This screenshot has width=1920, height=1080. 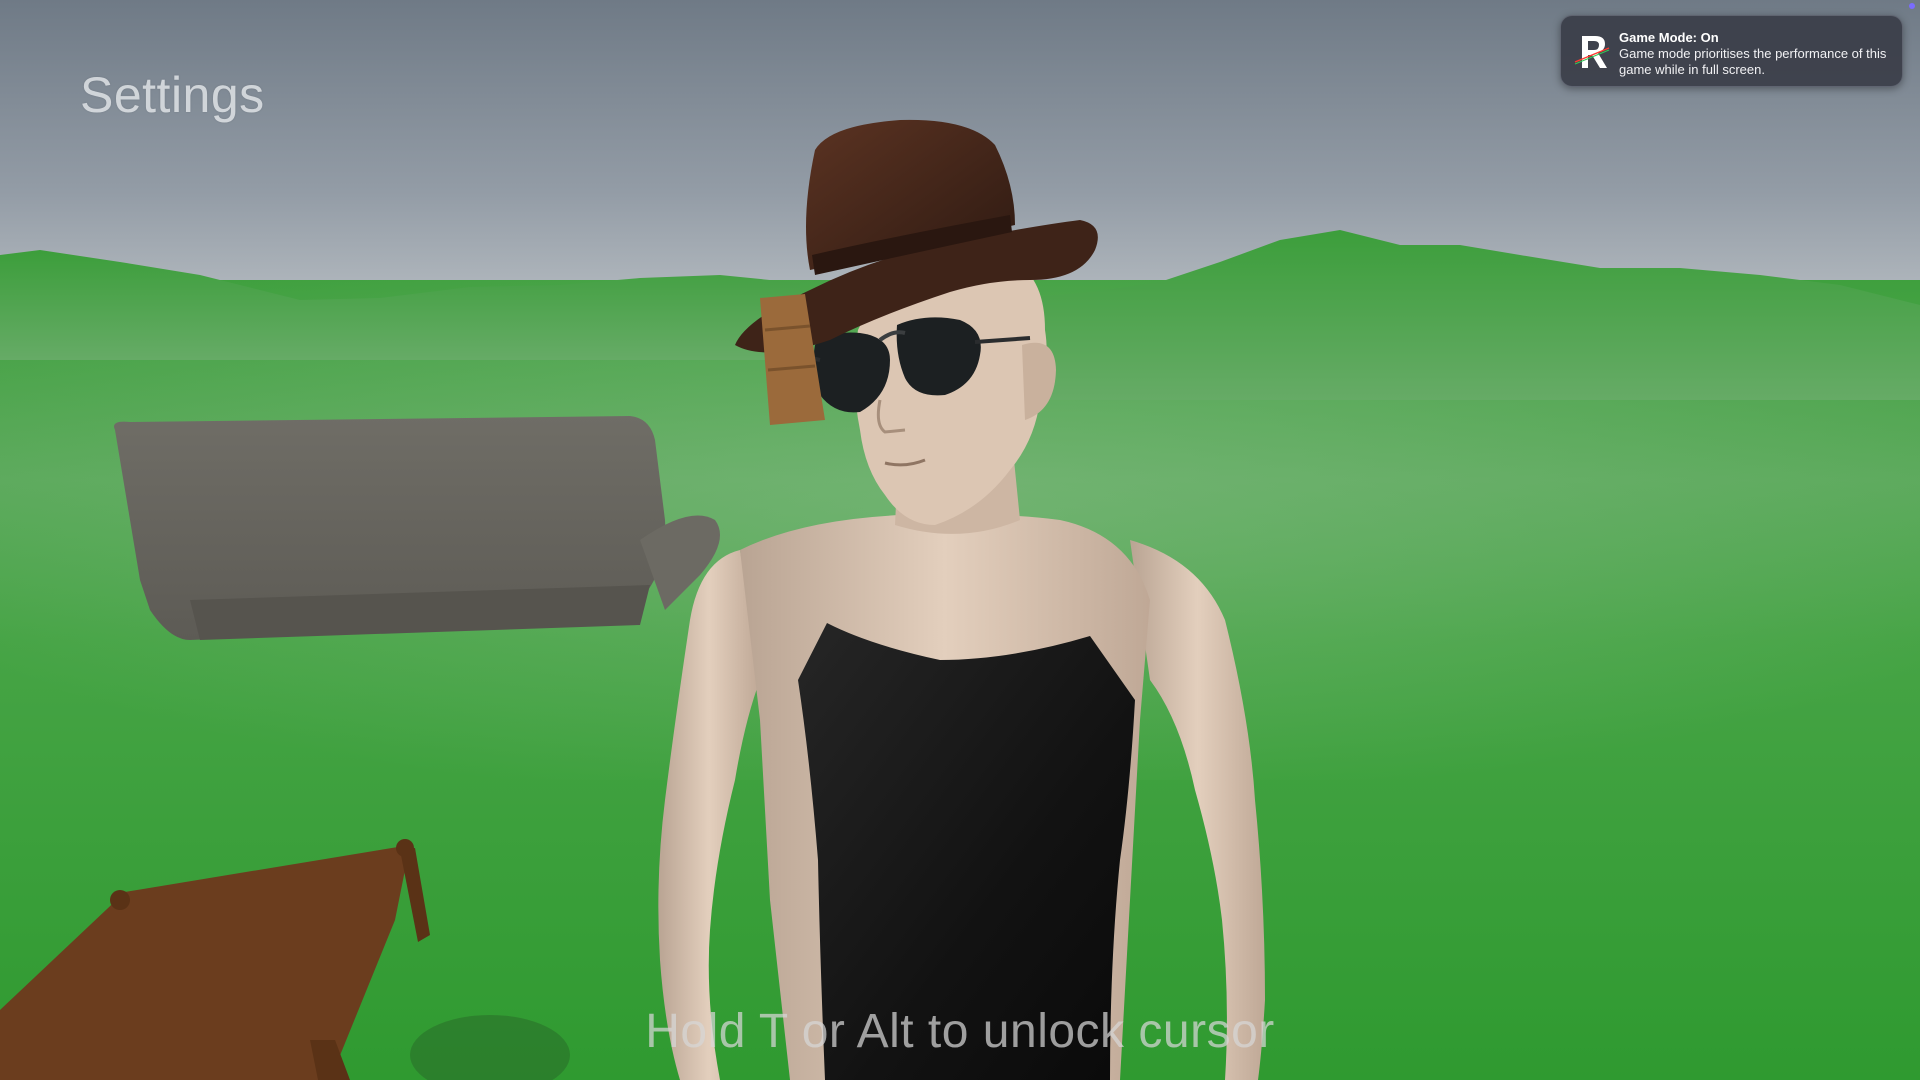 I want to click on notification-title: Game Mode: On, so click(x=1669, y=37).